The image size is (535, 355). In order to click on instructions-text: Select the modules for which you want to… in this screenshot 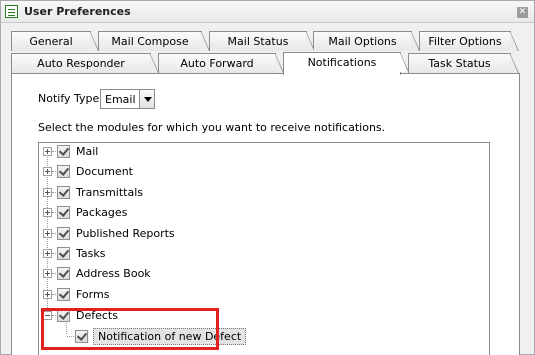, I will do `click(212, 127)`.